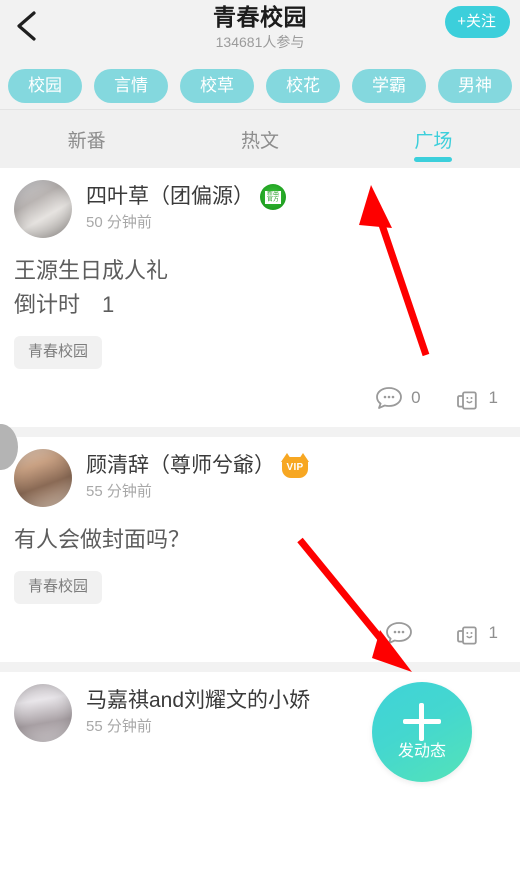 This screenshot has height=874, width=520. Describe the element at coordinates (45, 85) in the screenshot. I see `chip-xiaoyuan: 校园` at that location.